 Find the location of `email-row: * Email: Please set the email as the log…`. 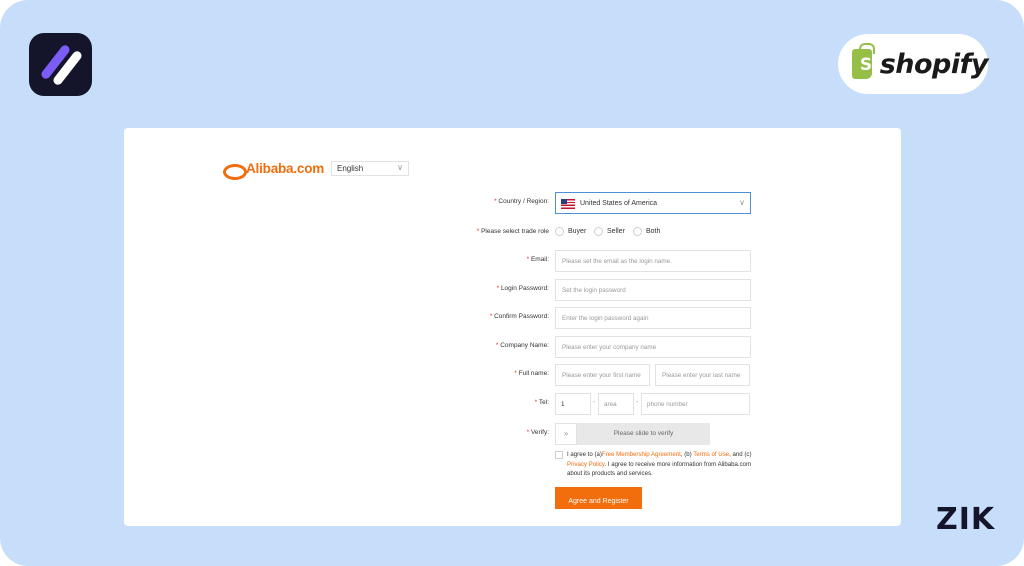

email-row: * Email: Please set the email as the log… is located at coordinates (512, 261).